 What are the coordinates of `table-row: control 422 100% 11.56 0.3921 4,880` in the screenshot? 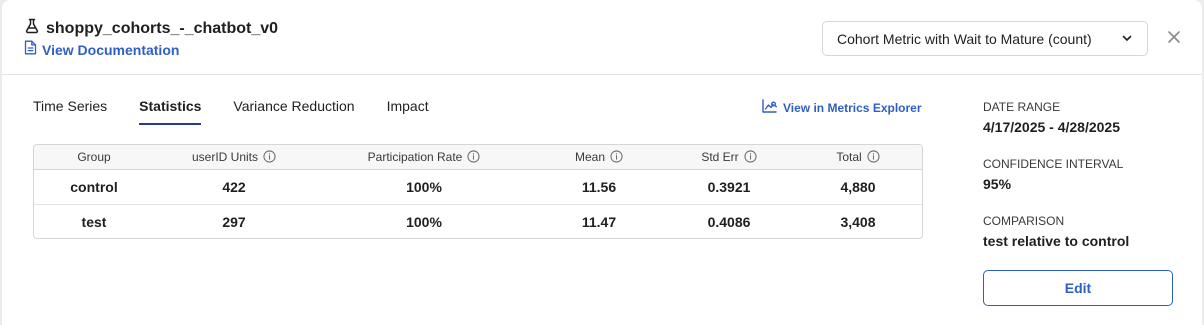 It's located at (478, 186).